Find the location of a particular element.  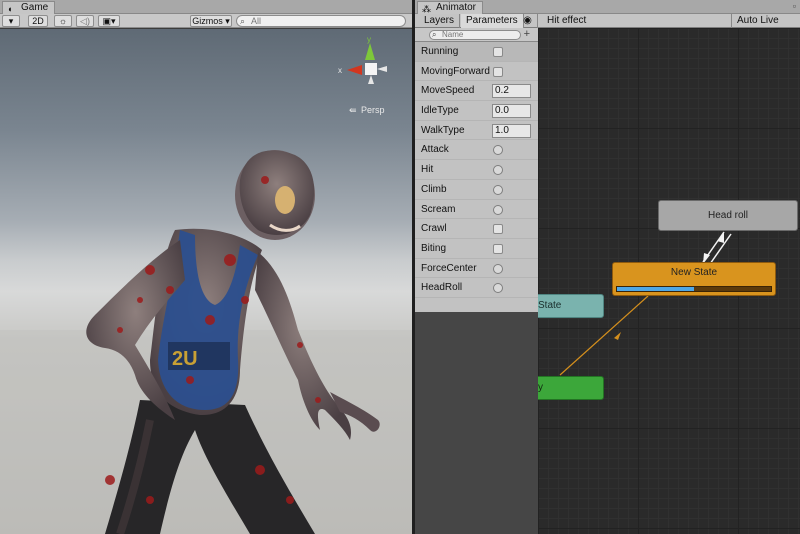

state-new-state-label: New State is located at coordinates (694, 272).